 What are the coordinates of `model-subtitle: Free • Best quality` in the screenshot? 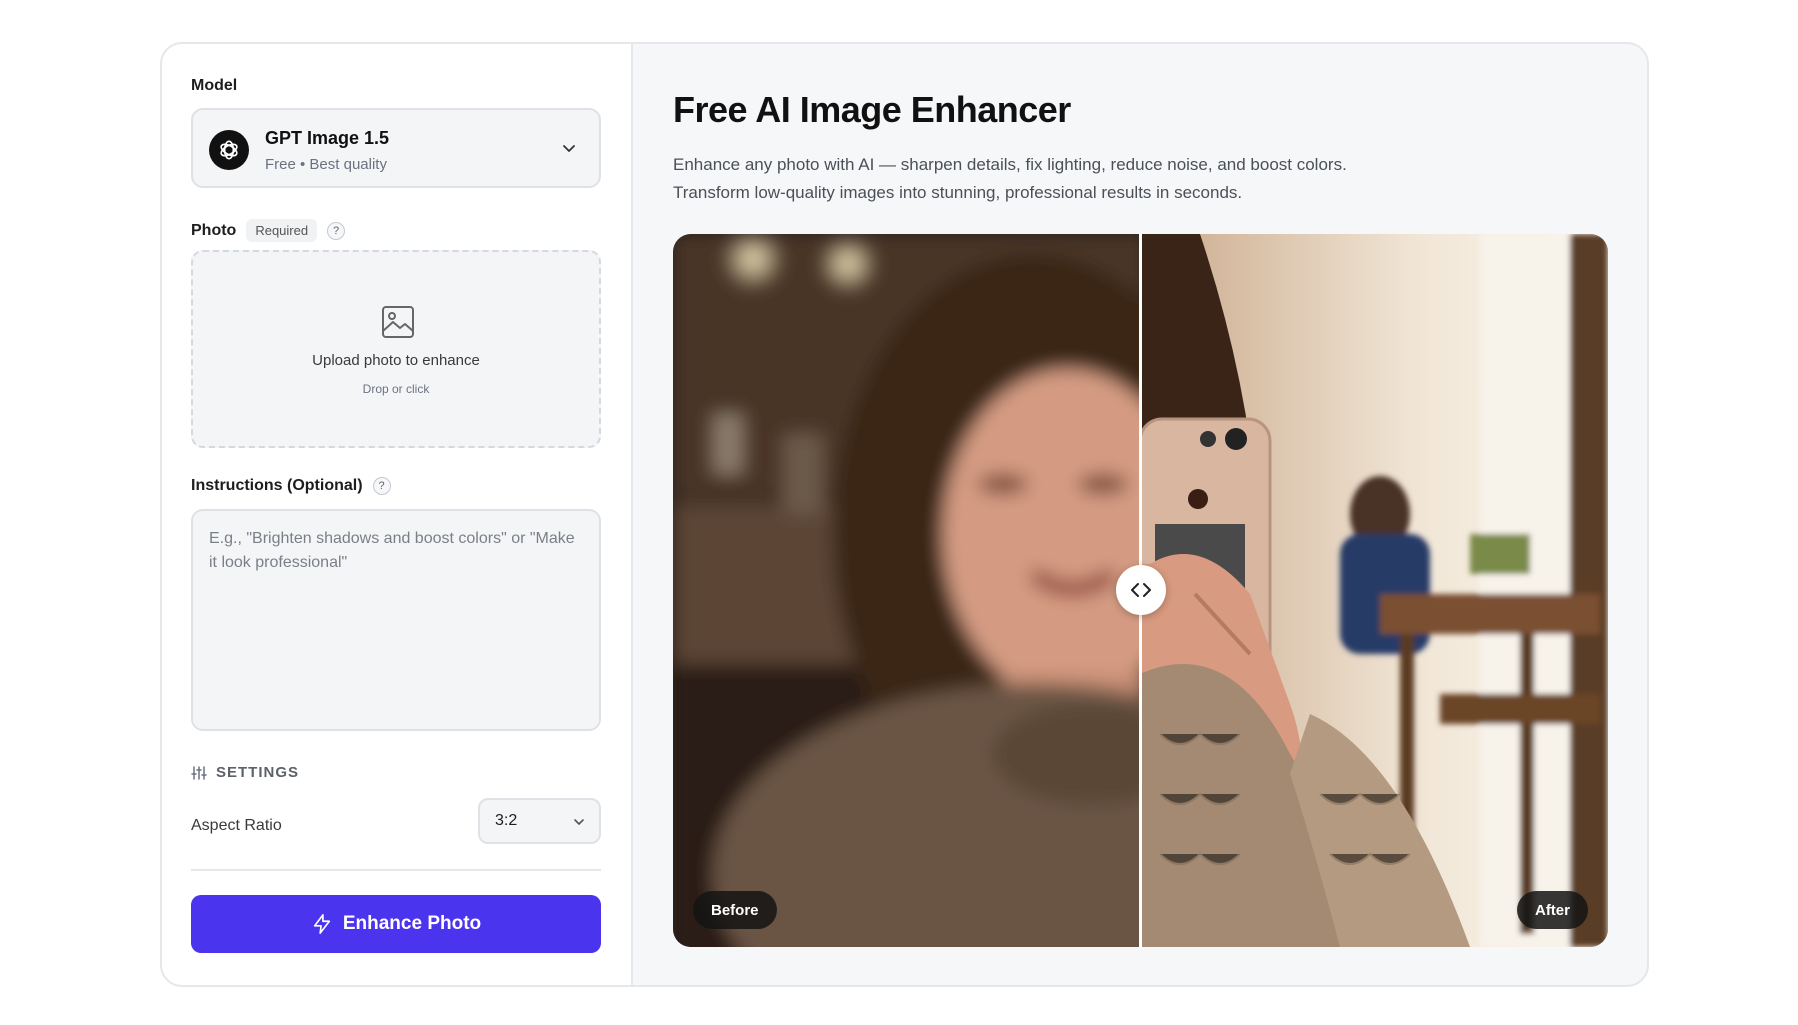 It's located at (326, 164).